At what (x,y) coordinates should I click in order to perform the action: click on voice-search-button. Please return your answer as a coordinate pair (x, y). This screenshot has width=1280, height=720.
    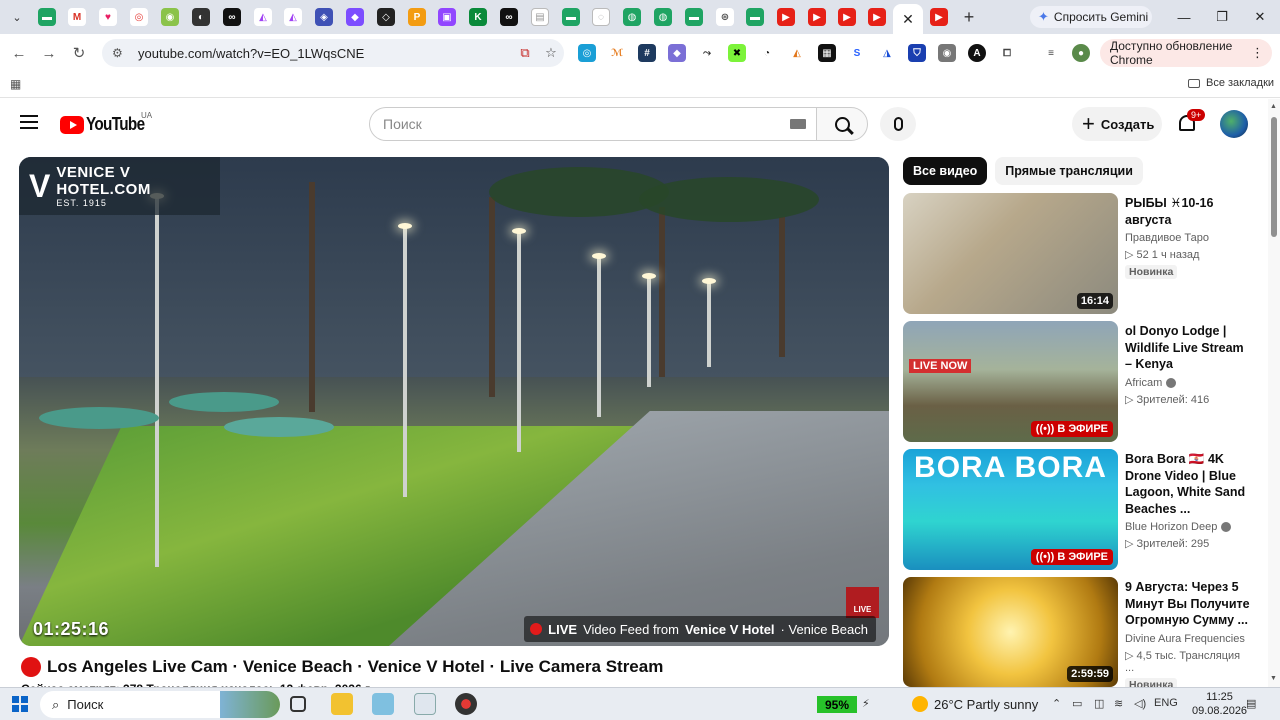
    Looking at the image, I should click on (898, 124).